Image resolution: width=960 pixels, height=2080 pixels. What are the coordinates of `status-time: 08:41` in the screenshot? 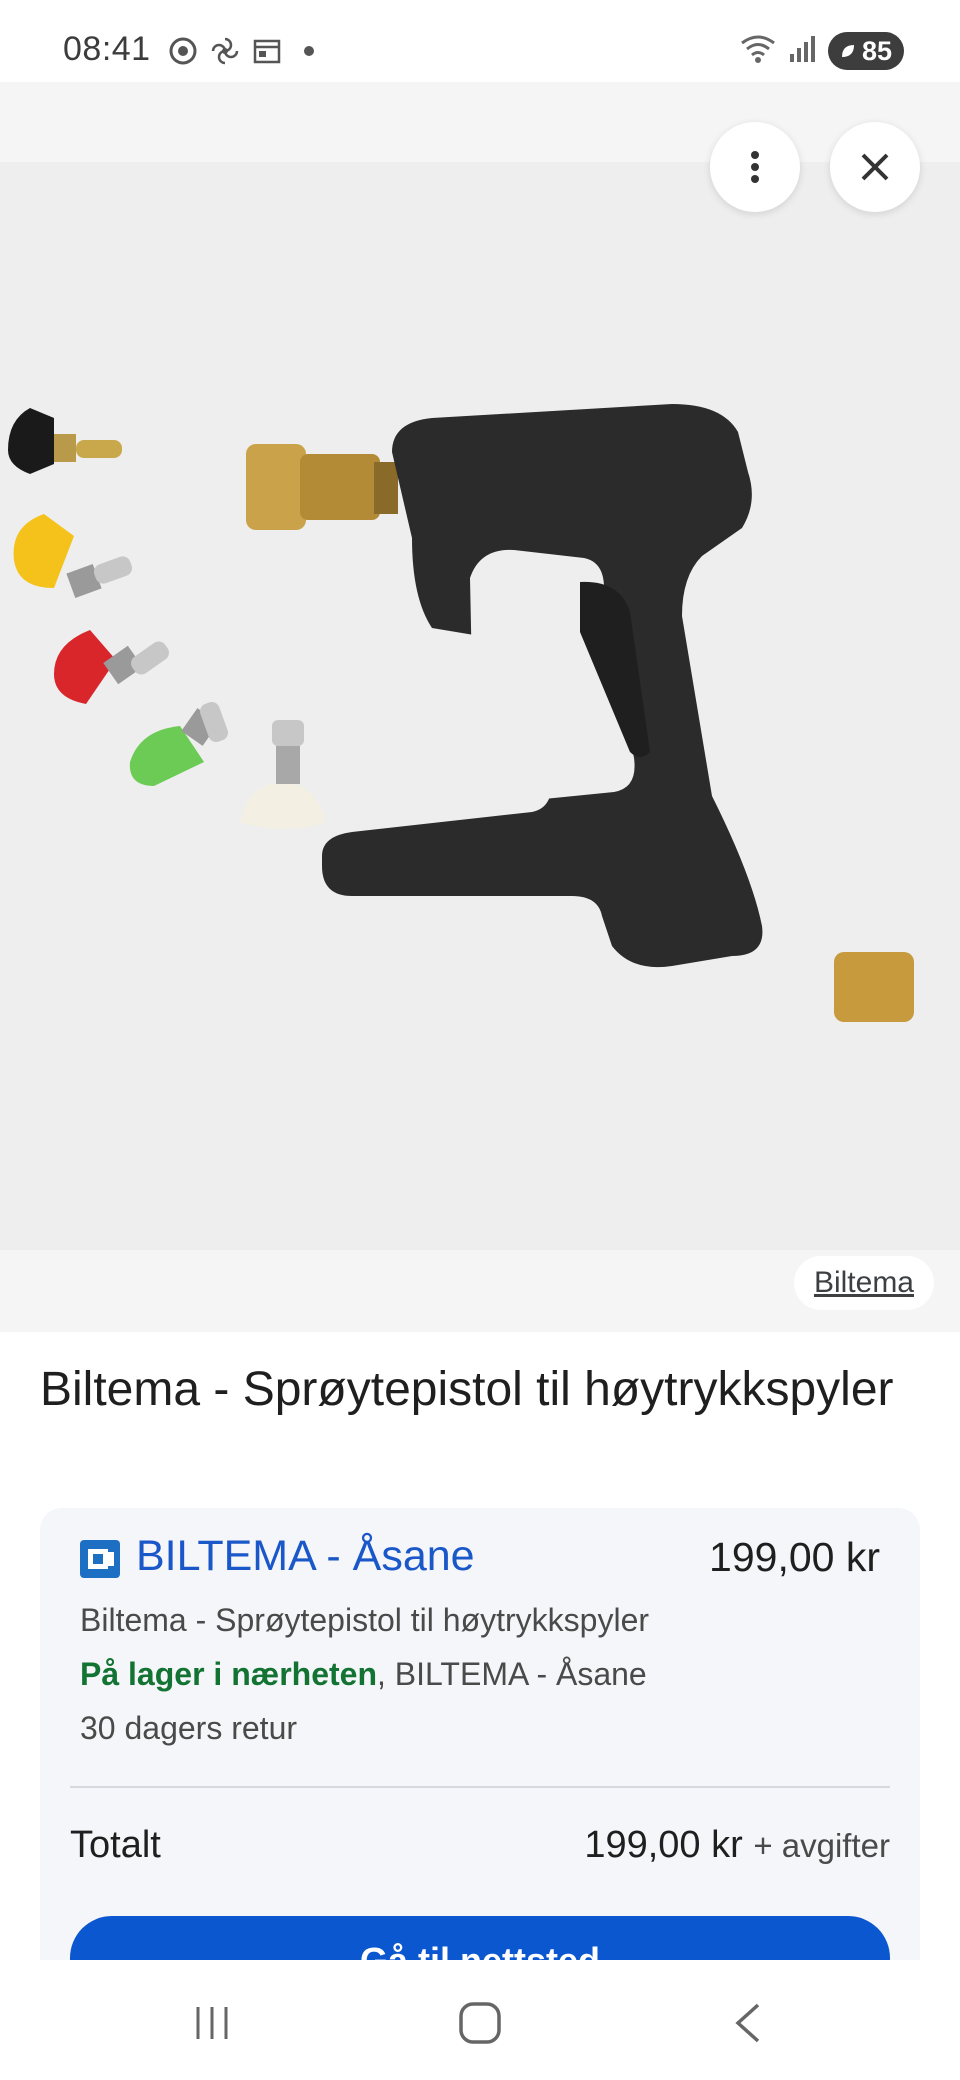 It's located at (107, 49).